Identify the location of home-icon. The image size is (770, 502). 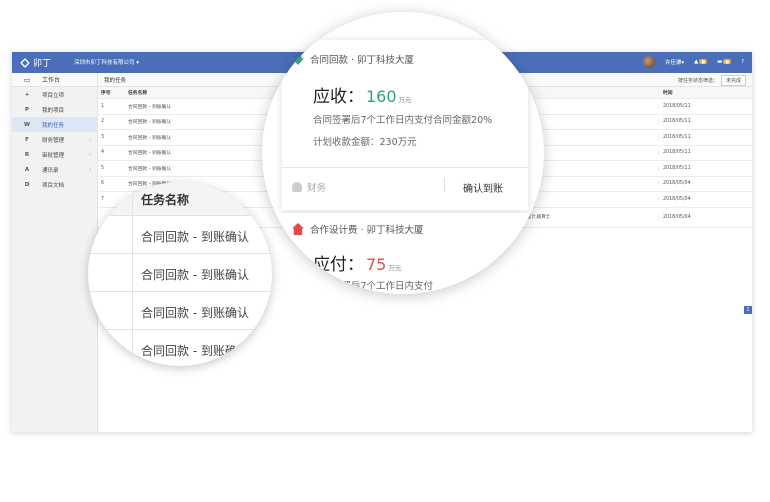
(298, 229).